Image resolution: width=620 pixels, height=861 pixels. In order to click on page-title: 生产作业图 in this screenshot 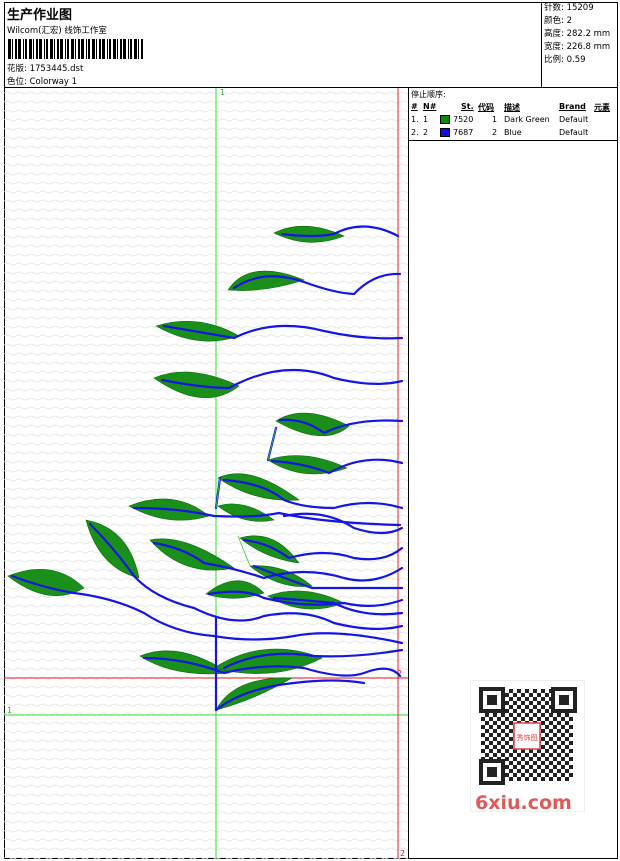, I will do `click(40, 15)`.